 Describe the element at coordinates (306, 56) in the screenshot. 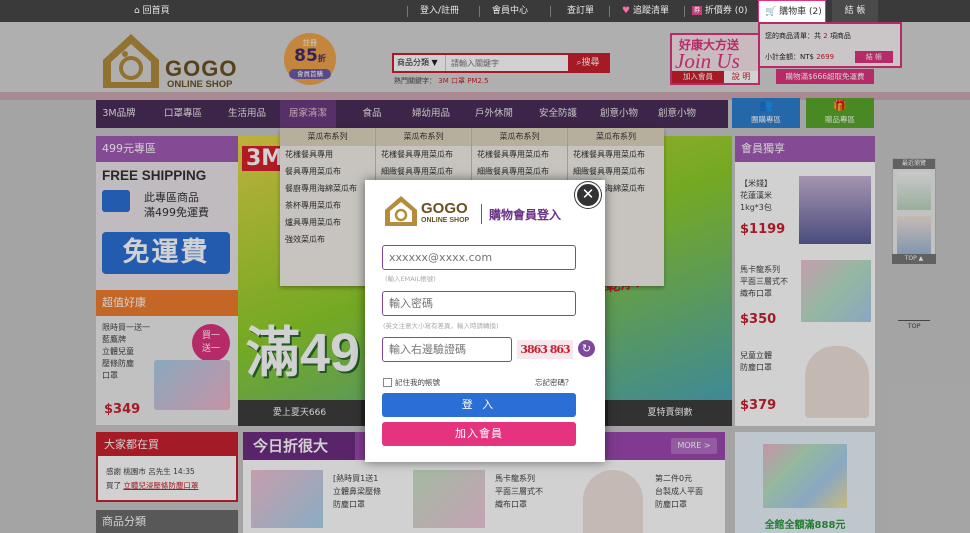

I see `badge-value: 85` at that location.